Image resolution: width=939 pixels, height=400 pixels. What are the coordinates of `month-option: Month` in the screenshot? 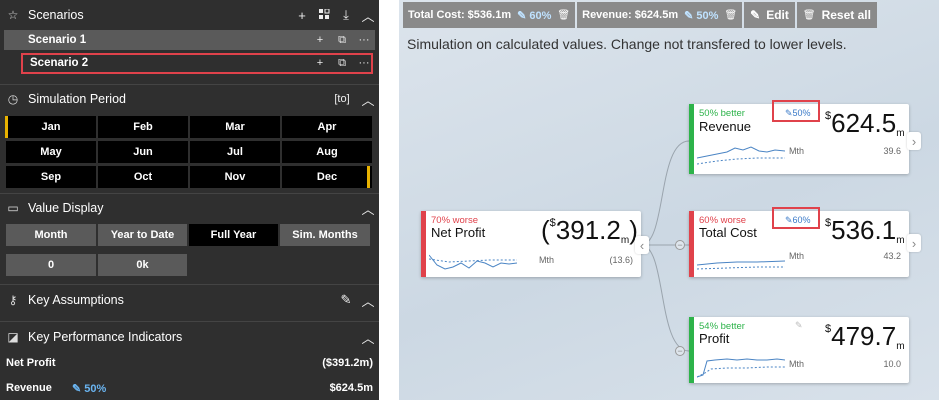 It's located at (51, 235).